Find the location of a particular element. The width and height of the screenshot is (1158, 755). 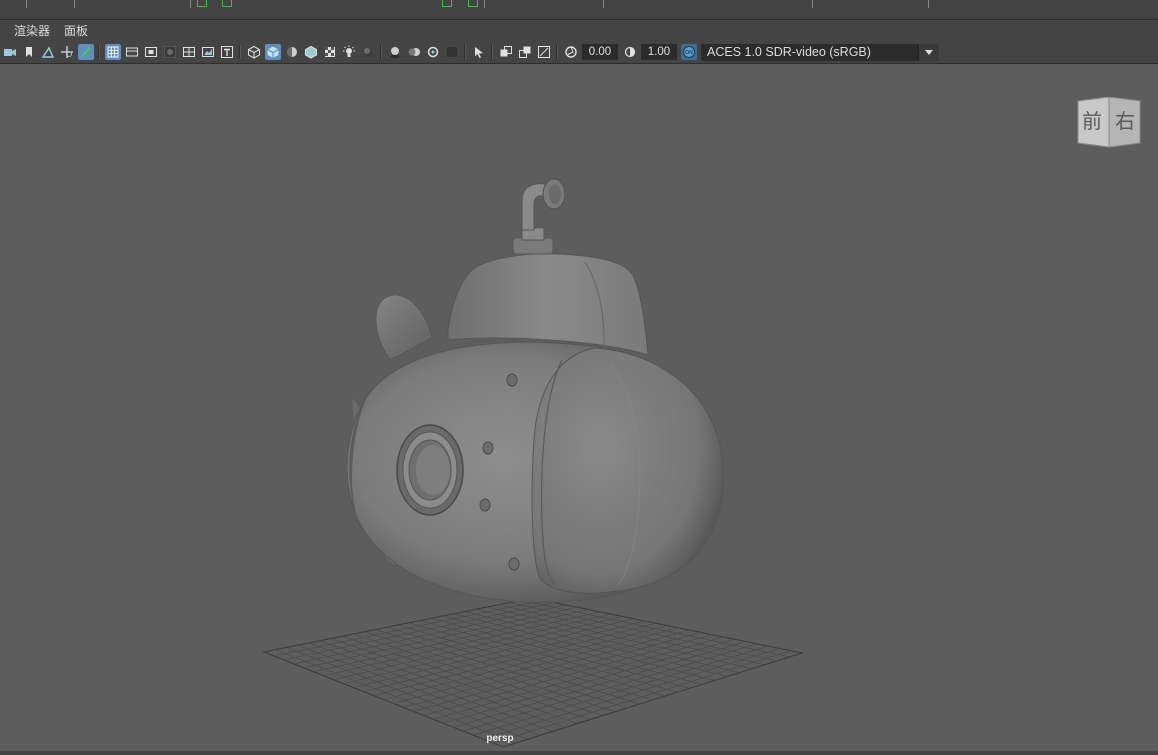

viewport-bottom-border is located at coordinates (579, 753).